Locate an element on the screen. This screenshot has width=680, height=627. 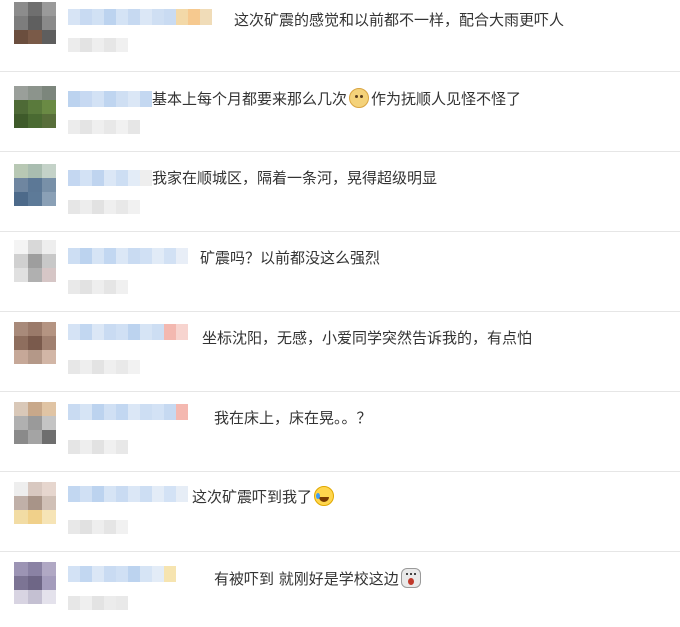
comment-text-before: 我家在顺城区，隔着一条河，晃得超级明显 is located at coordinates (295, 178).